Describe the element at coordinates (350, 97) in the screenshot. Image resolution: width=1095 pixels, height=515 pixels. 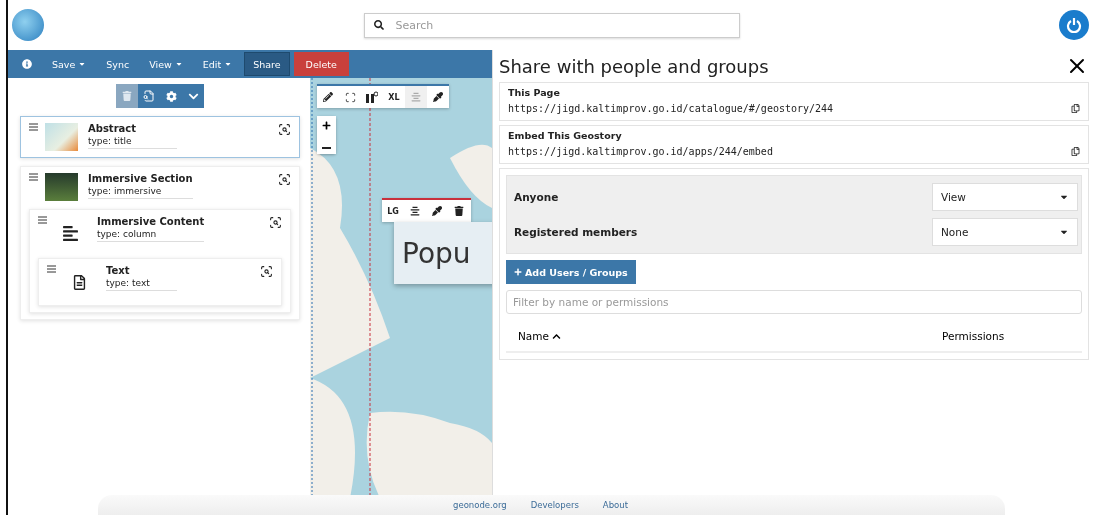
I see `resize-icon` at that location.